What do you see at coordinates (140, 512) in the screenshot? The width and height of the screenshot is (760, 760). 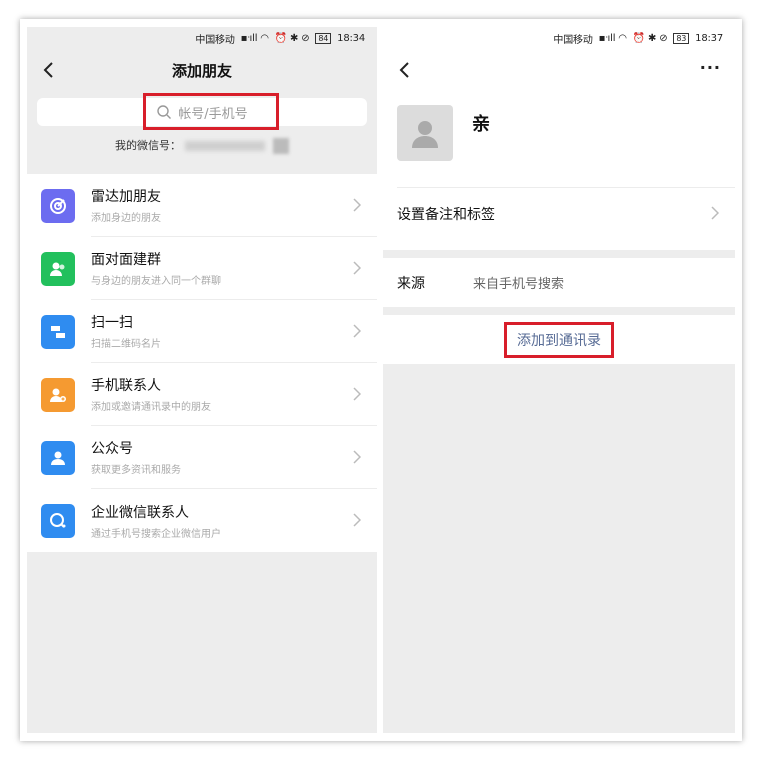 I see `menu-item-title: 企业微信联系人` at bounding box center [140, 512].